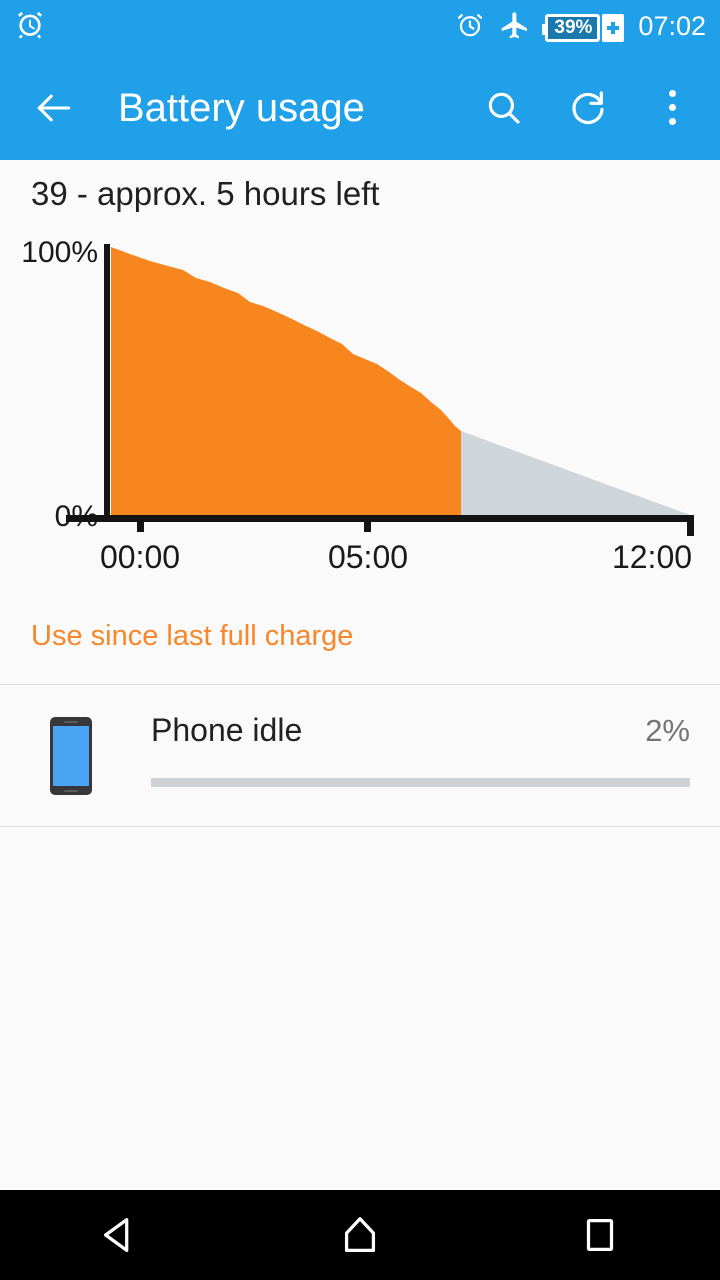 The height and width of the screenshot is (1280, 720). I want to click on nav-recents-icon, so click(600, 1235).